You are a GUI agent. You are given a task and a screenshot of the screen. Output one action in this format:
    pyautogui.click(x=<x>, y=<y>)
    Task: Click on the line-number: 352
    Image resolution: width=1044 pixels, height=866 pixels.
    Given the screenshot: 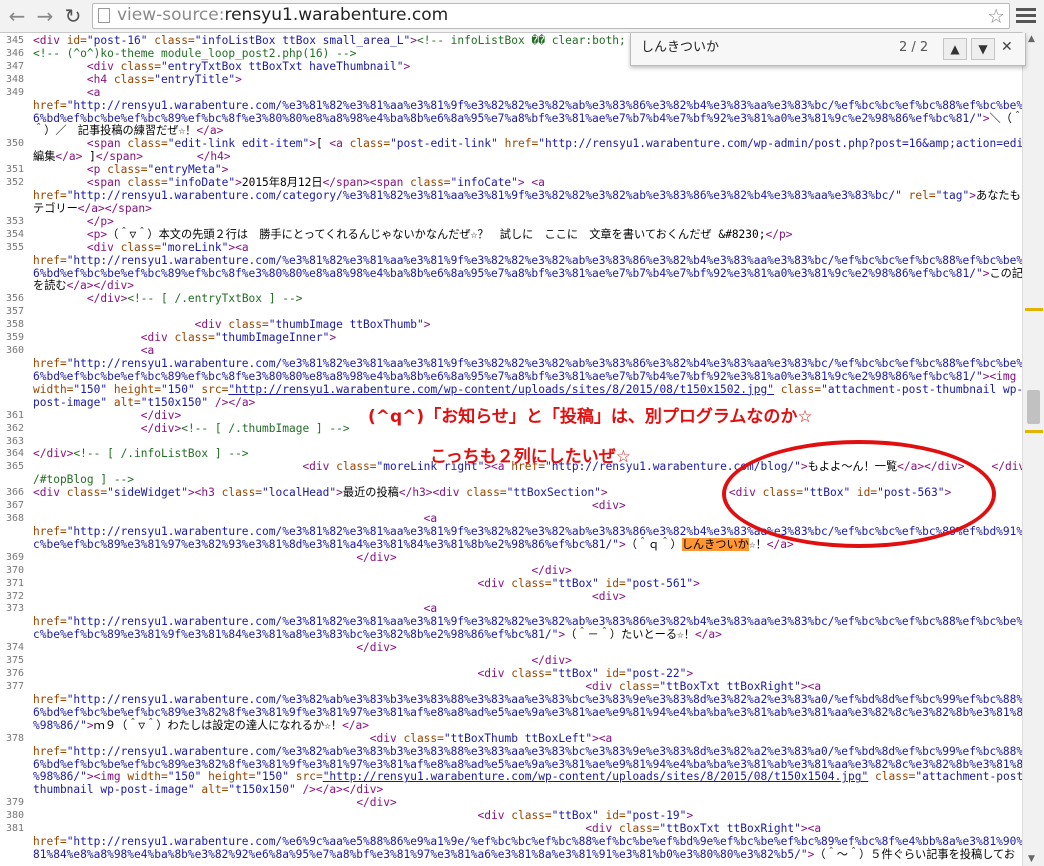 What is the action you would take?
    pyautogui.click(x=14, y=183)
    